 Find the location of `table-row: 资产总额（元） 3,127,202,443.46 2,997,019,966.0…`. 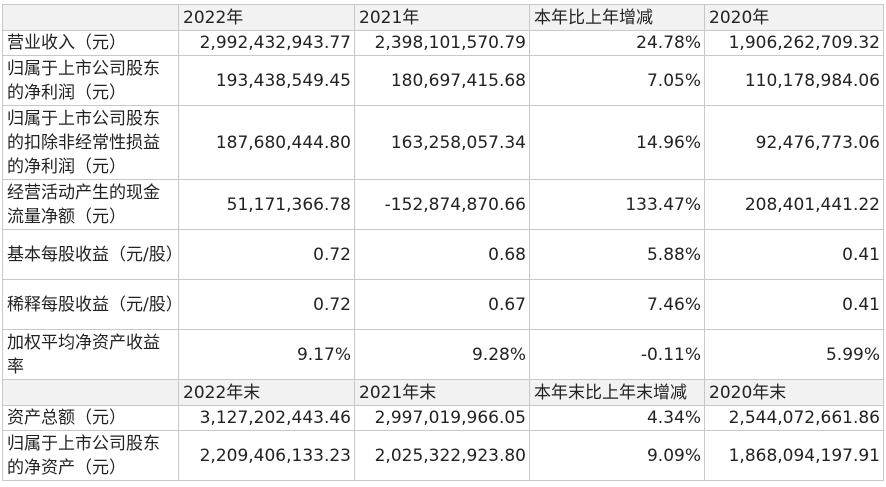

table-row: 资产总额（元） 3,127,202,443.46 2,997,019,966.0… is located at coordinates (443, 418).